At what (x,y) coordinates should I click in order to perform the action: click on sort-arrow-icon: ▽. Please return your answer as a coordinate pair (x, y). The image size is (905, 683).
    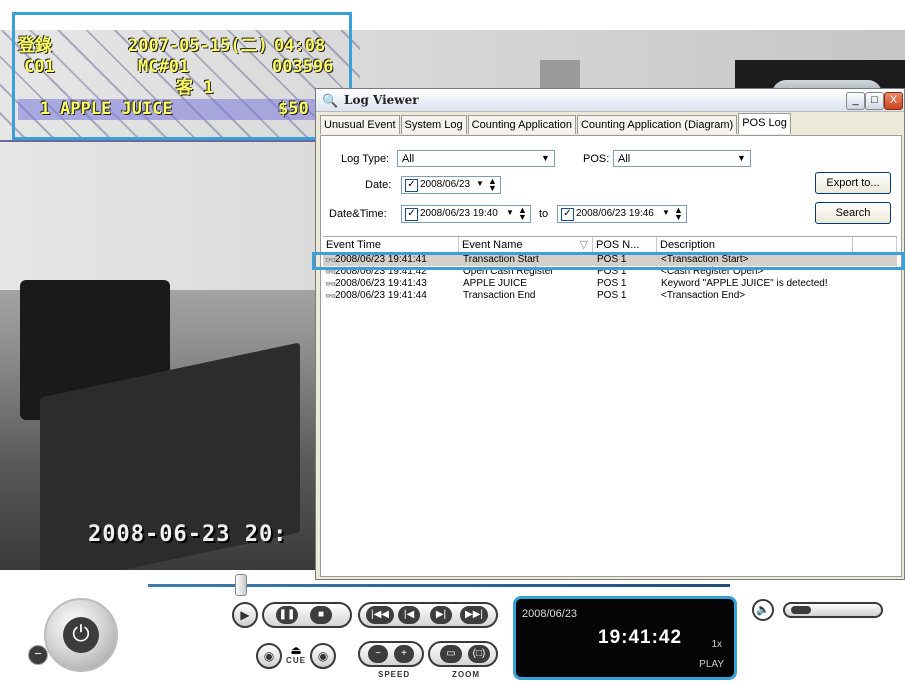
    Looking at the image, I should click on (583, 245).